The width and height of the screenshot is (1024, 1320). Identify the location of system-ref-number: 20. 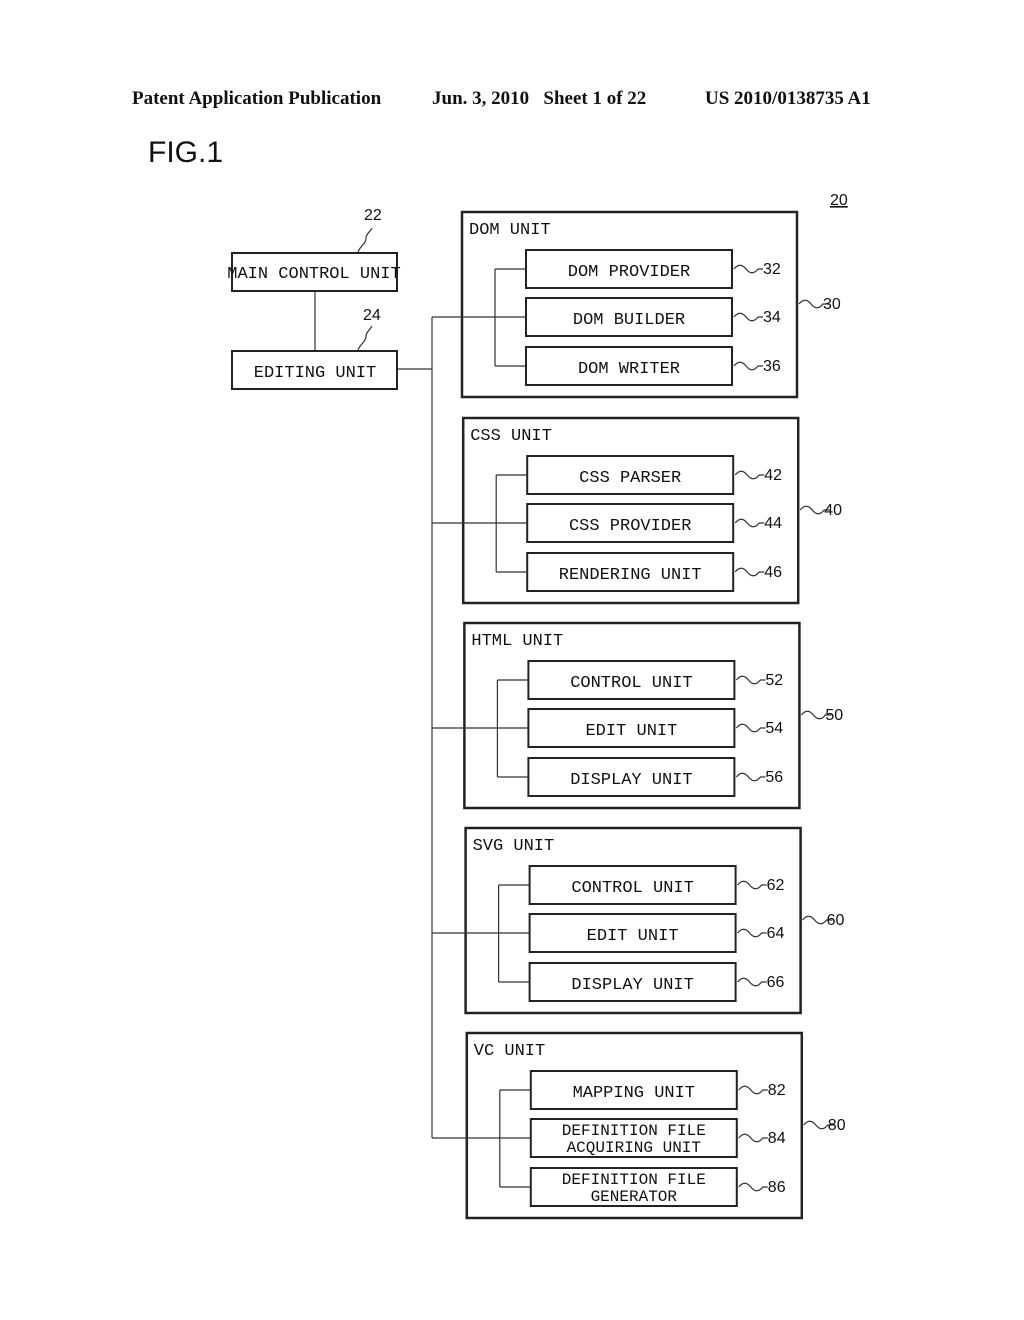
(839, 200).